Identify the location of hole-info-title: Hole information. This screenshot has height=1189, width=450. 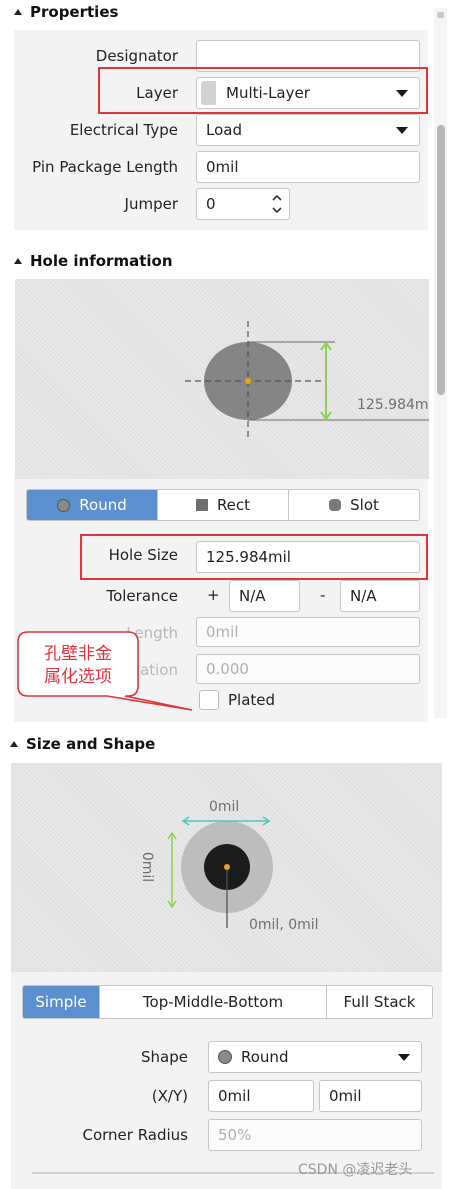
(101, 261).